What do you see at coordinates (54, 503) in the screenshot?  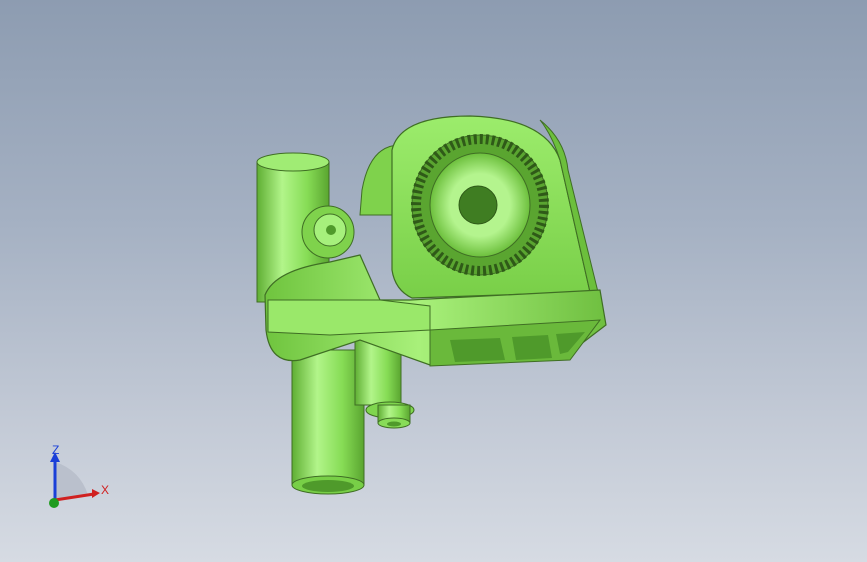 I see `y-axis-icon` at bounding box center [54, 503].